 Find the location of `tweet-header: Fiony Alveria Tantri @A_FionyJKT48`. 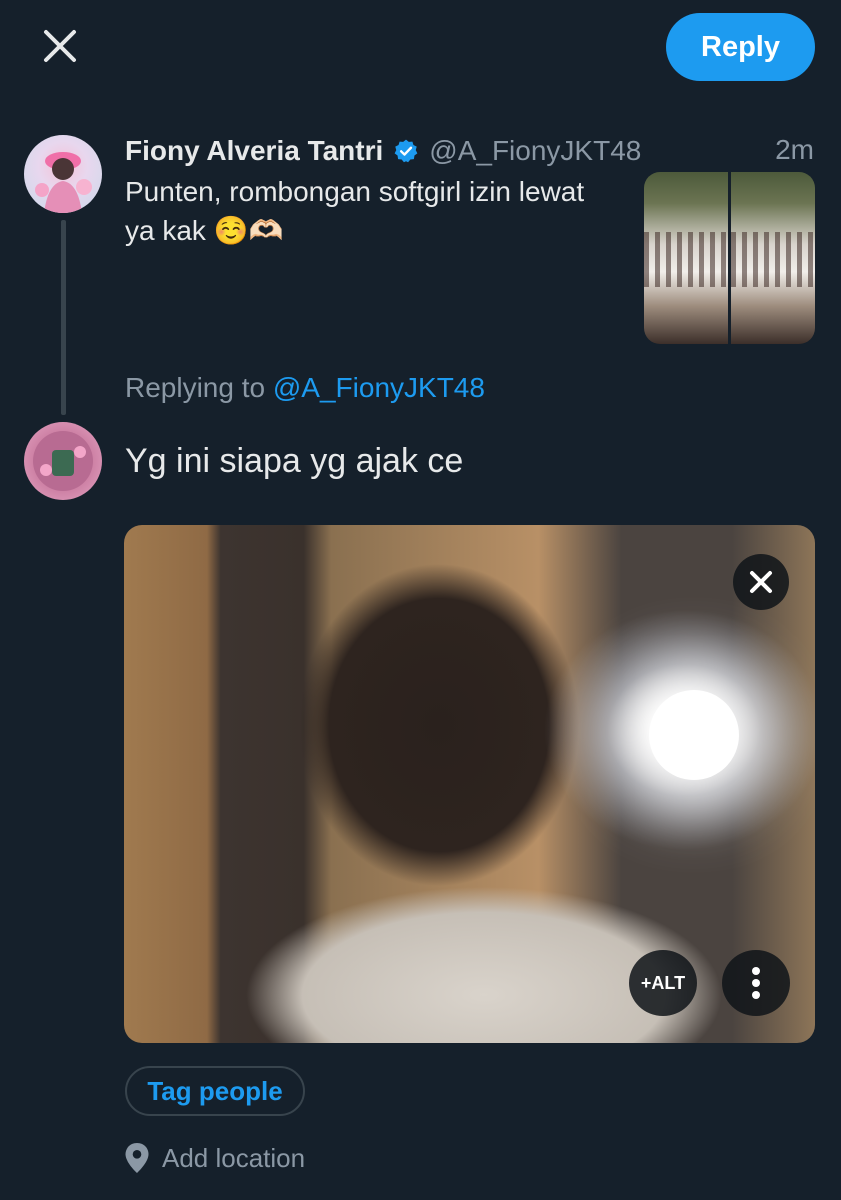

tweet-header: Fiony Alveria Tantri @A_FionyJKT48 is located at coordinates (383, 151).